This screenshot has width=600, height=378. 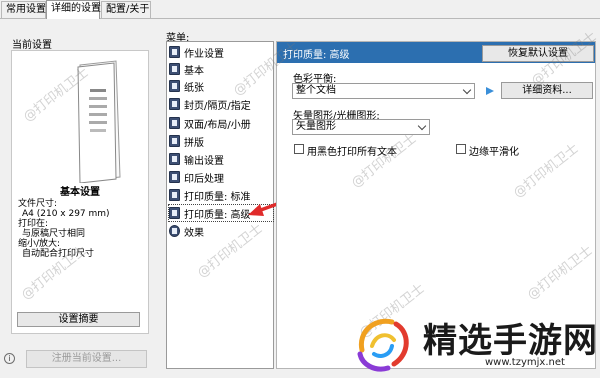 I want to click on imposition-icon, so click(x=174, y=141).